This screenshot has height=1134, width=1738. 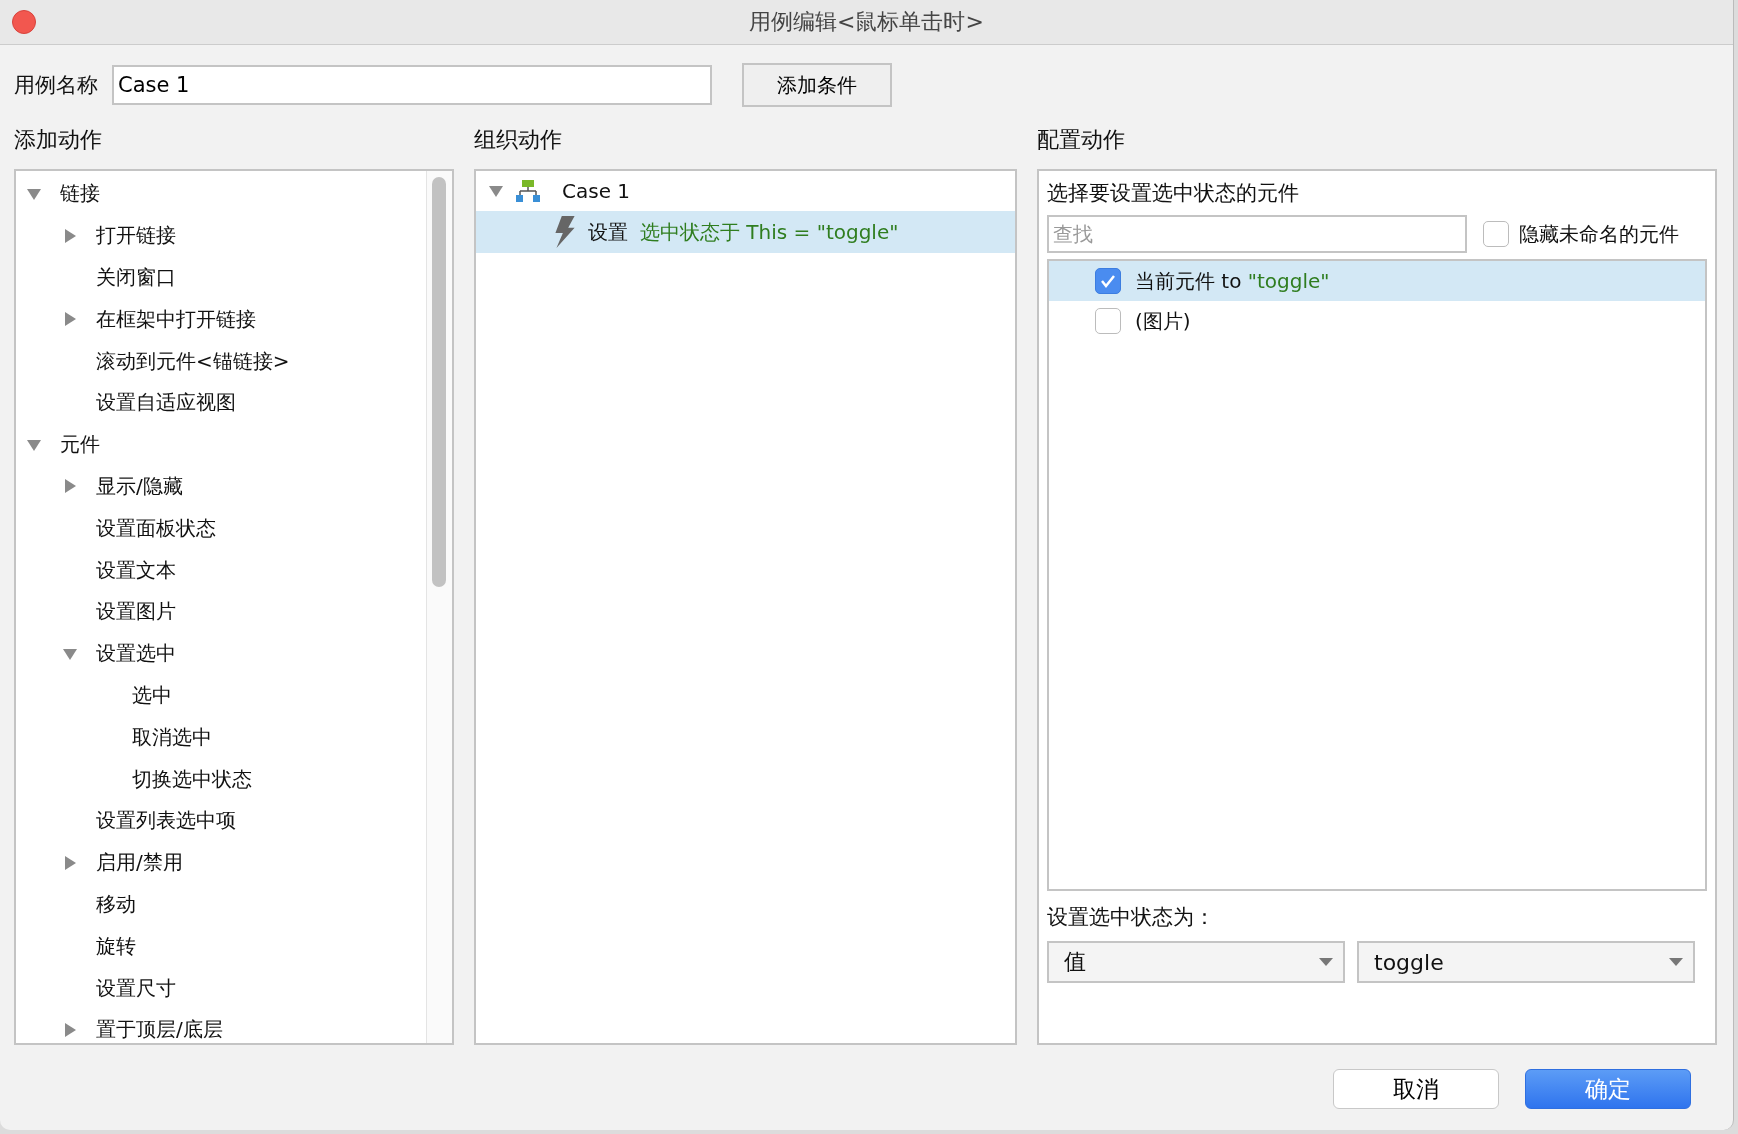 I want to click on hierarchy-icon, so click(x=528, y=191).